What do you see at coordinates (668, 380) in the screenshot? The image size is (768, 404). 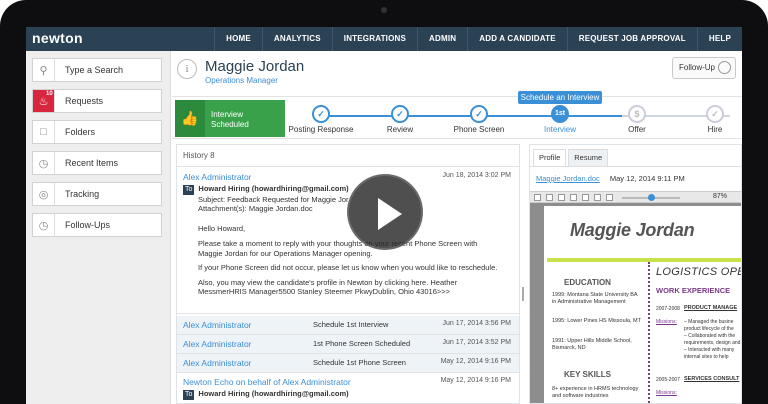 I see `work-dates: 2005-2007` at bounding box center [668, 380].